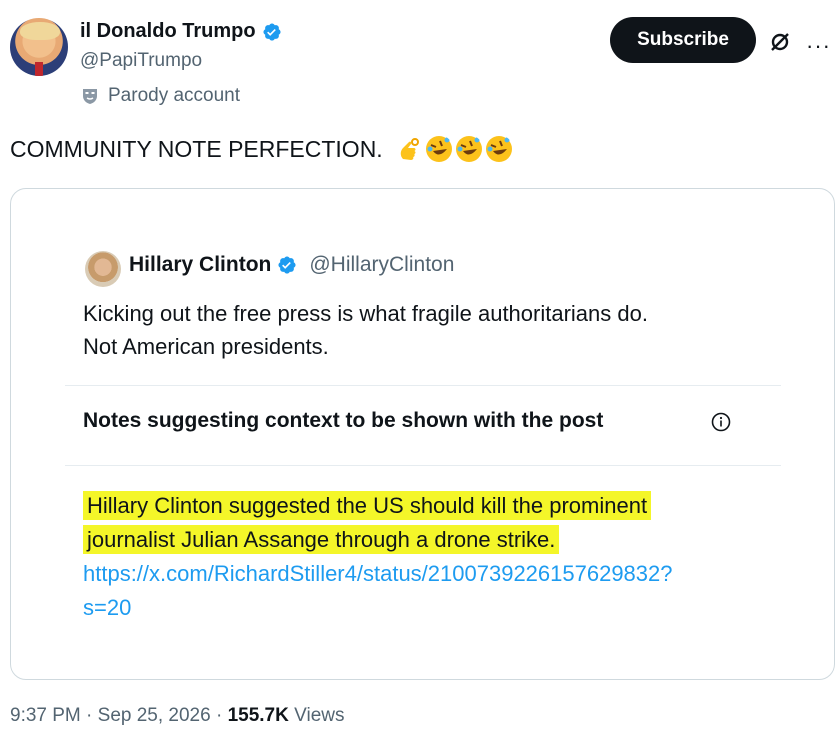 Image resolution: width=840 pixels, height=740 pixels. What do you see at coordinates (443, 608) in the screenshot?
I see `note-source-link-continued: s=20` at bounding box center [443, 608].